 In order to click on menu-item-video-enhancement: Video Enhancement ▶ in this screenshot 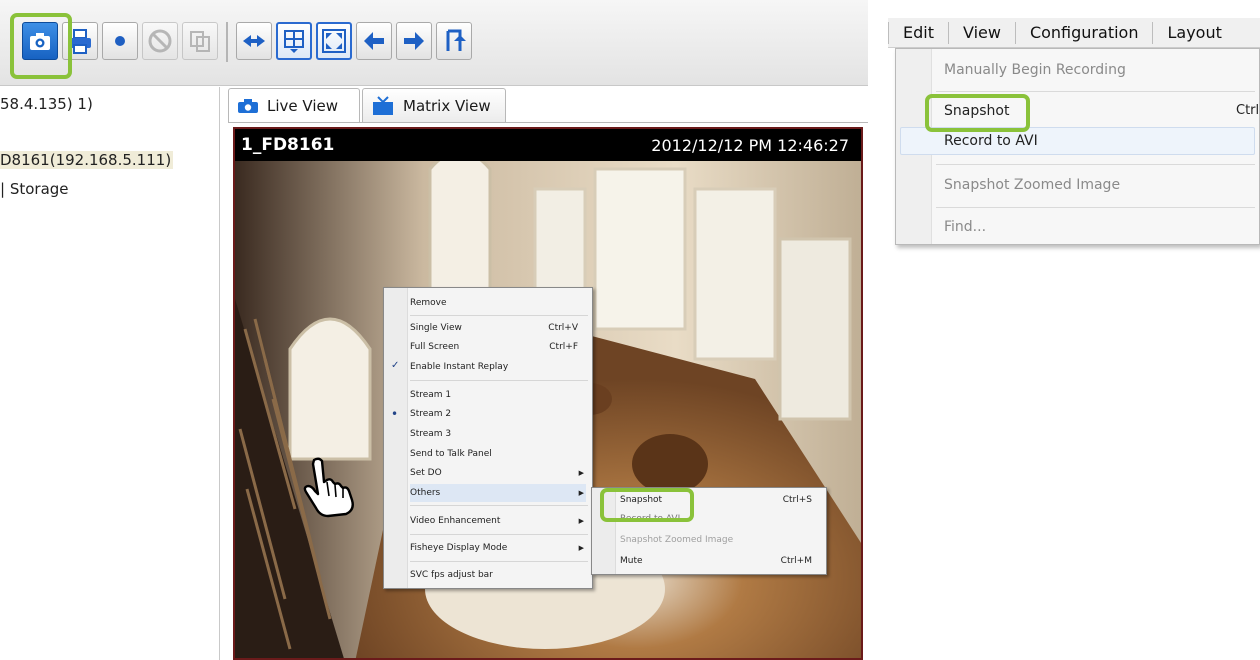, I will do `click(498, 521)`.